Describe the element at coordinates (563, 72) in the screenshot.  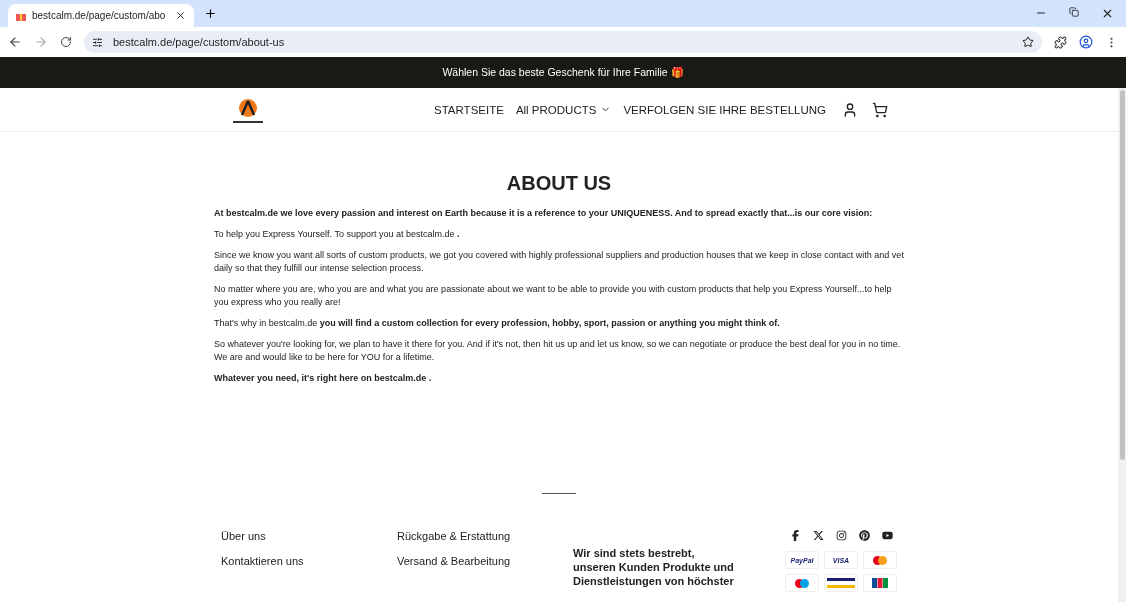
I see `announcement-bar: Wählen Sie das beste Geschenk für Ihre Familie 🎁` at that location.